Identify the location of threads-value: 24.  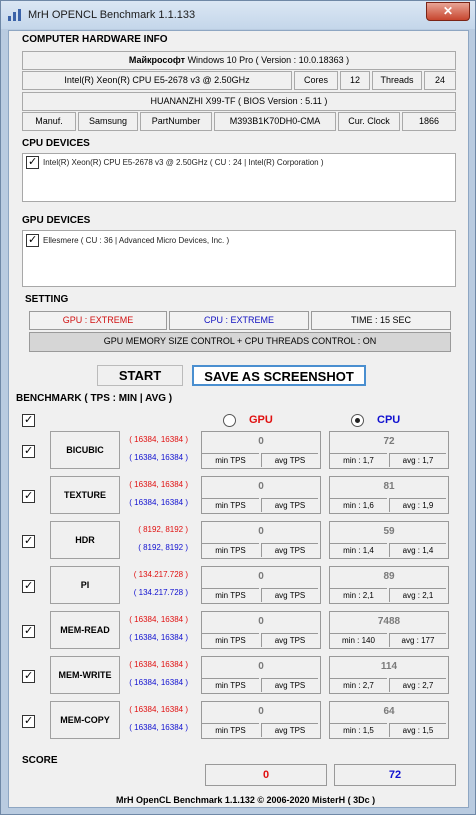
(440, 80).